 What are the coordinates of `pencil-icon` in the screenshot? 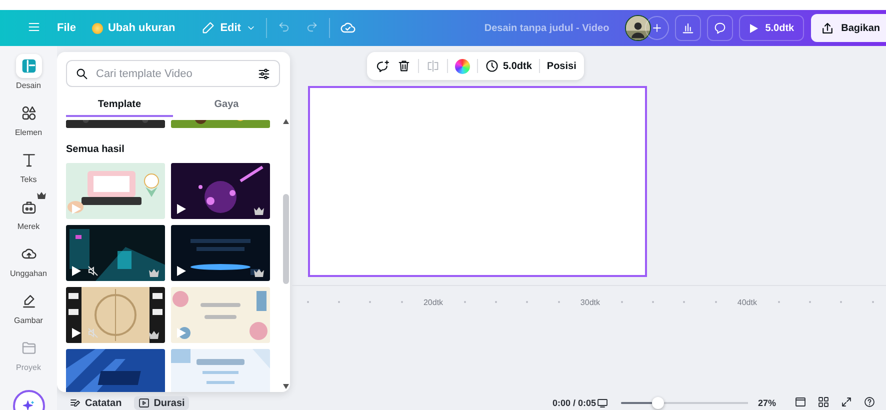 It's located at (208, 28).